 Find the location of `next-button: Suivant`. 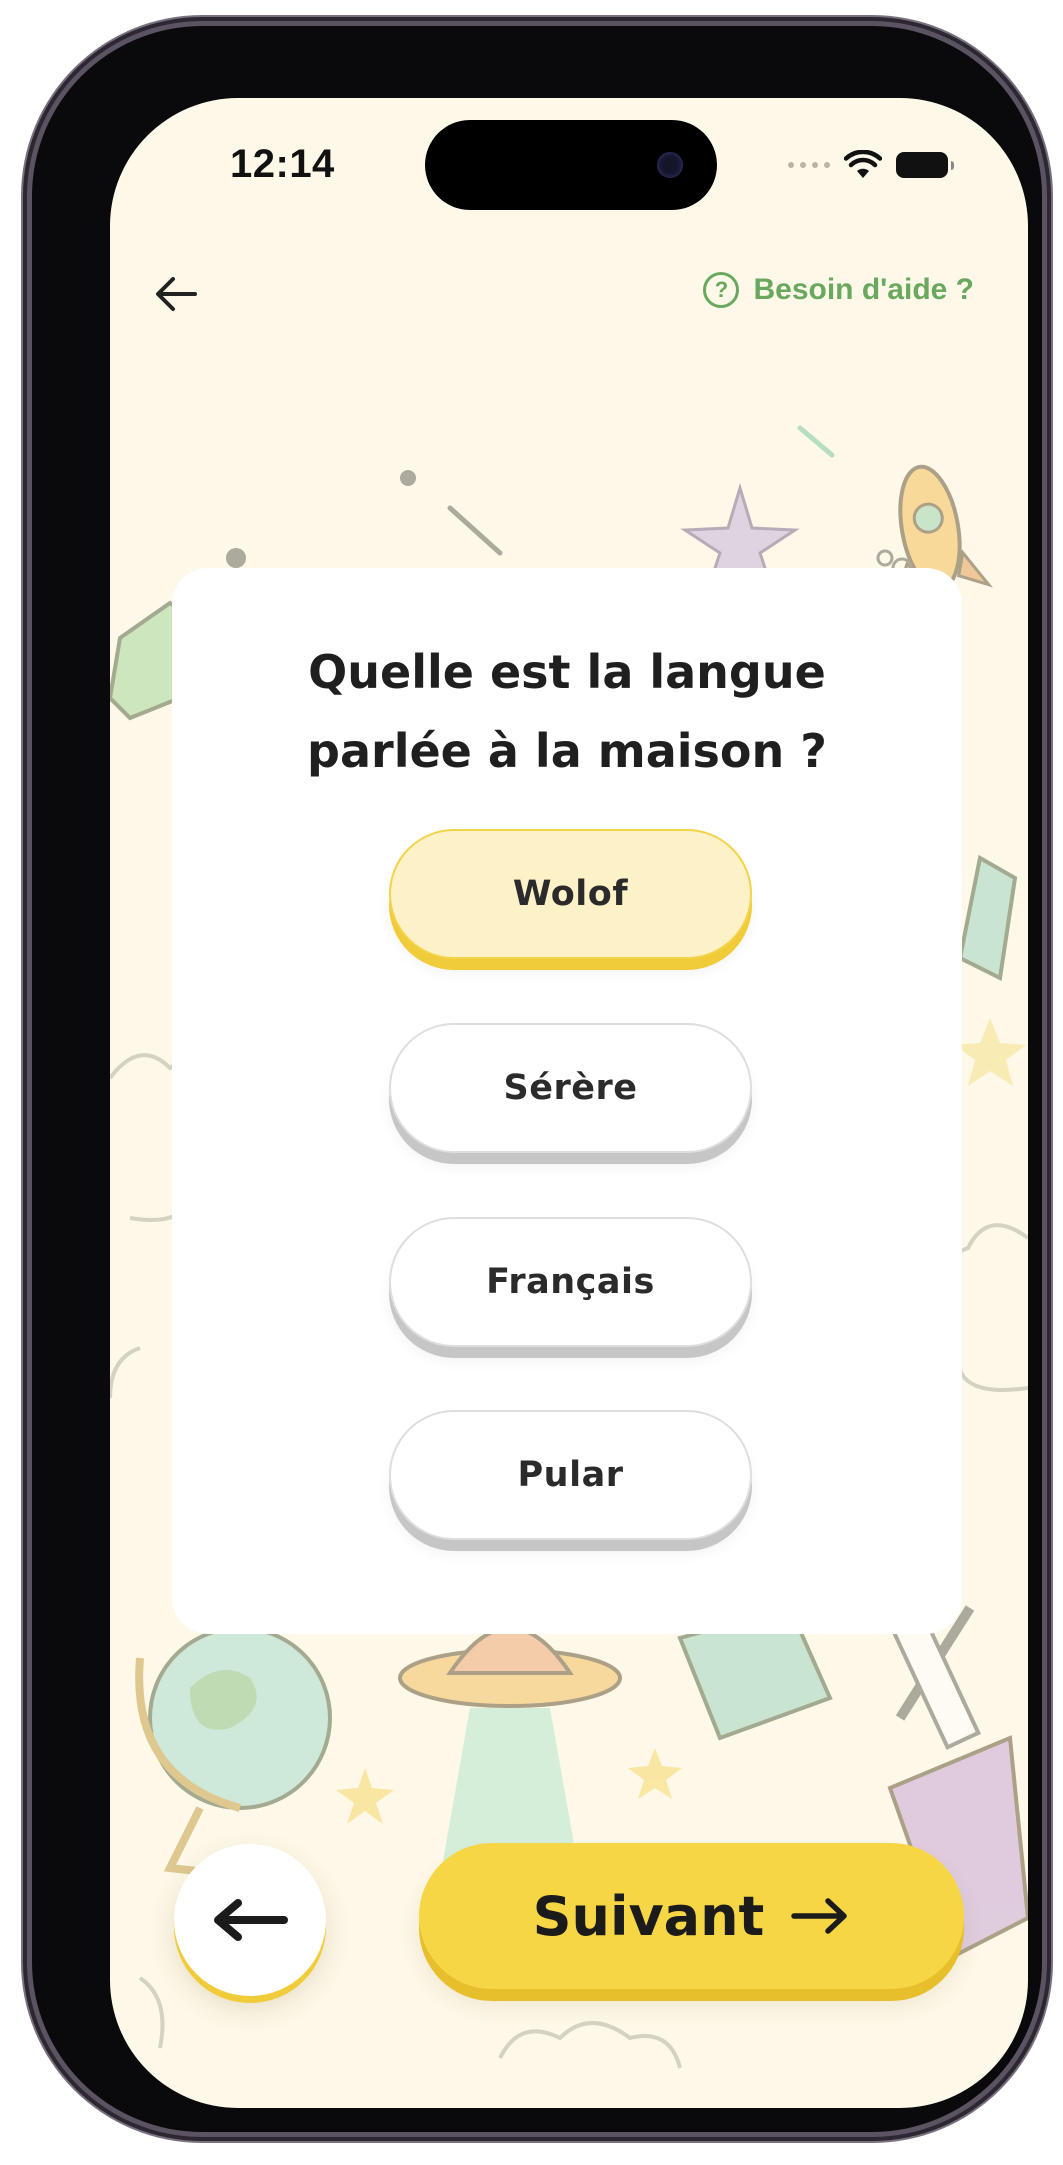

next-button: Suivant is located at coordinates (691, 1916).